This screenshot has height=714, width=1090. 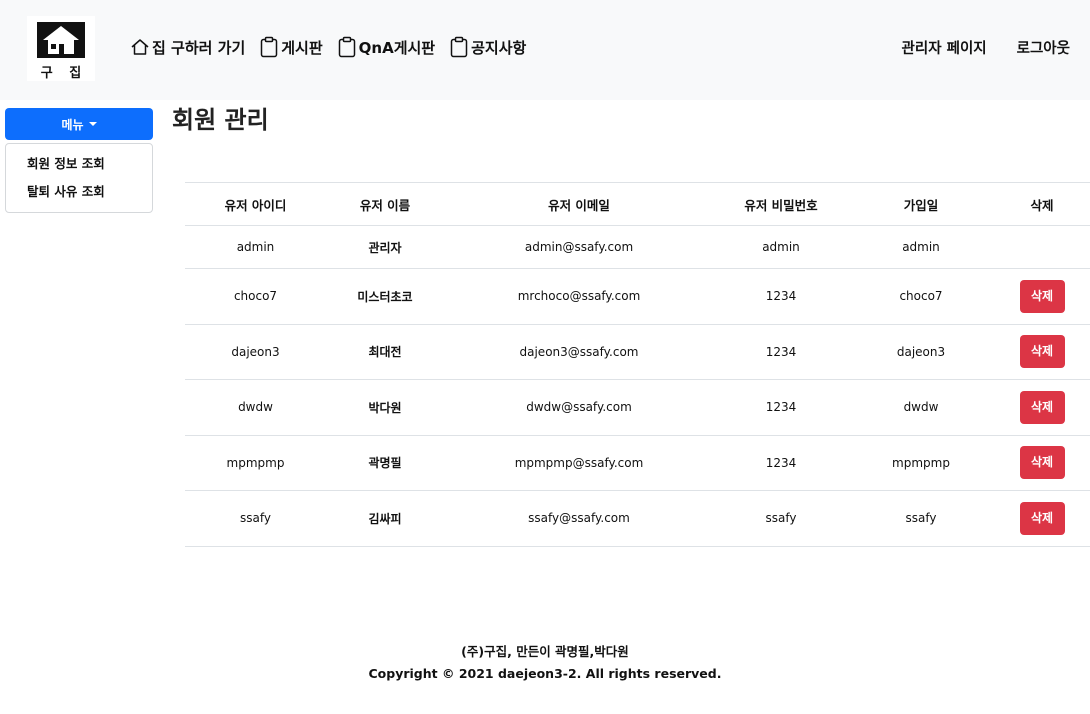 I want to click on house-icon, so click(x=140, y=47).